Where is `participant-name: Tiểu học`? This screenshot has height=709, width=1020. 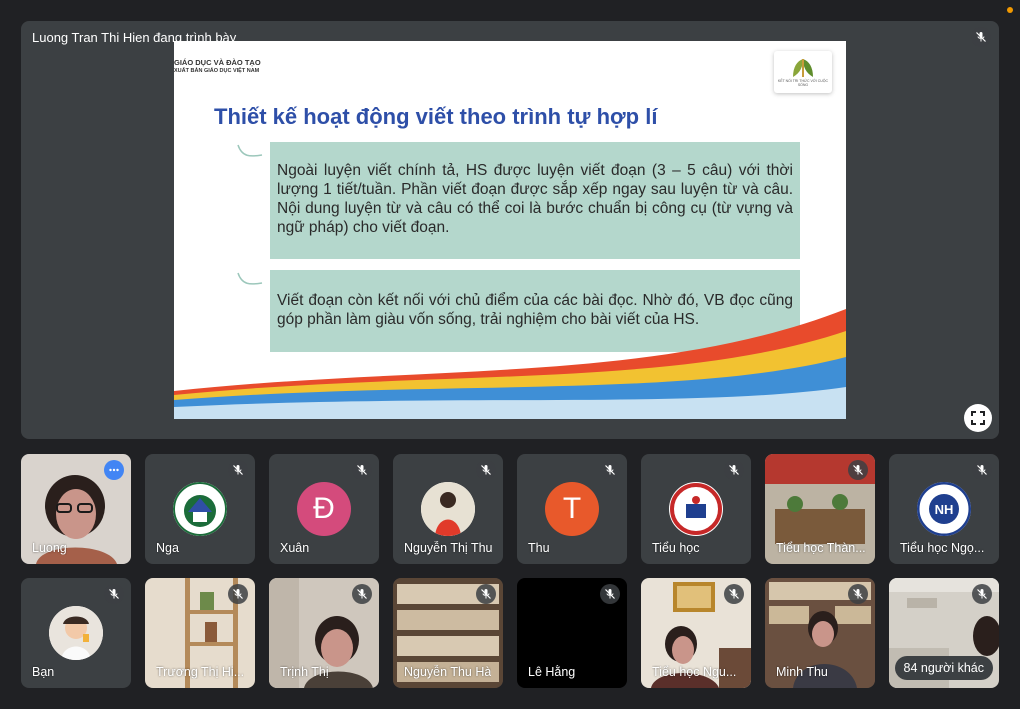 participant-name: Tiểu học is located at coordinates (676, 548).